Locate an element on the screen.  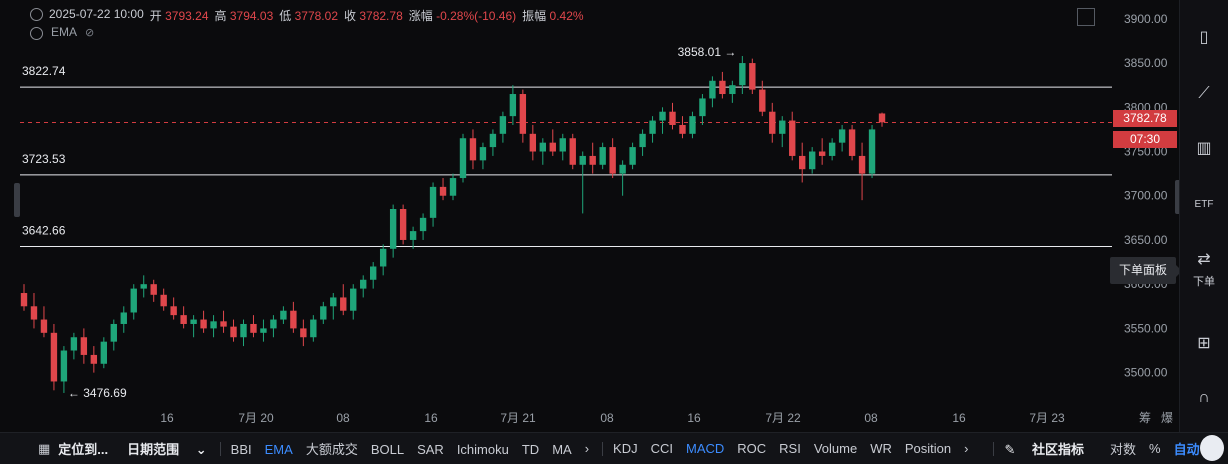
bar-chart-icon: ▥ is located at coordinates (1204, 149).